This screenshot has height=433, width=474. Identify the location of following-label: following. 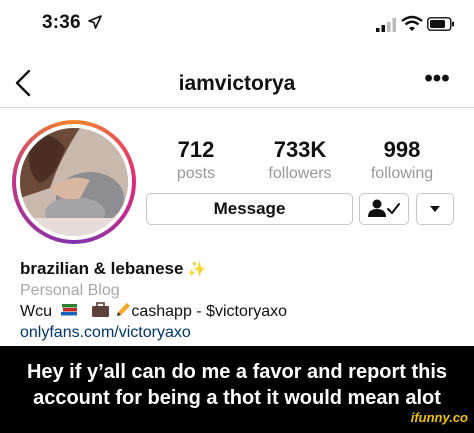
(402, 173).